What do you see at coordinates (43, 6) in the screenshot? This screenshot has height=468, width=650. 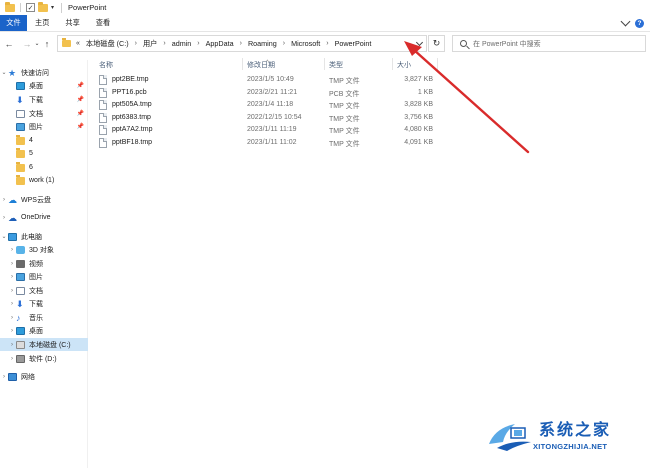 I see `new-folder-icon` at bounding box center [43, 6].